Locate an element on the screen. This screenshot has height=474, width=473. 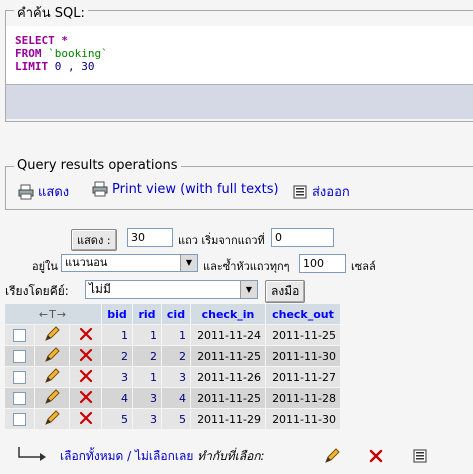
display-mode-select: แนวนอน ▼ is located at coordinates (129, 263).